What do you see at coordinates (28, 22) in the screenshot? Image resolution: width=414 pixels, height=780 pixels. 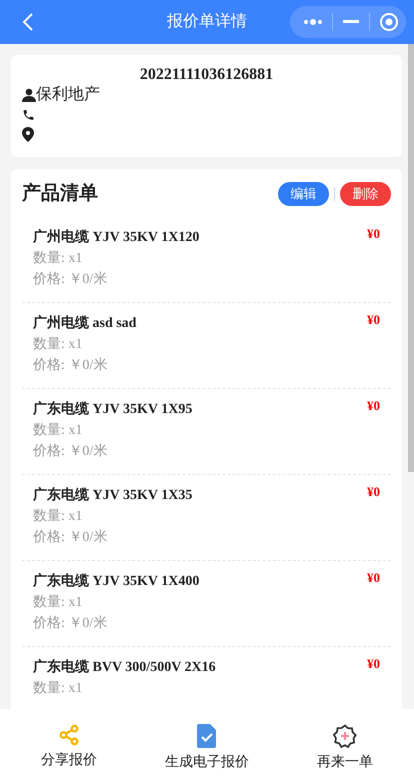 I see `back-icon` at bounding box center [28, 22].